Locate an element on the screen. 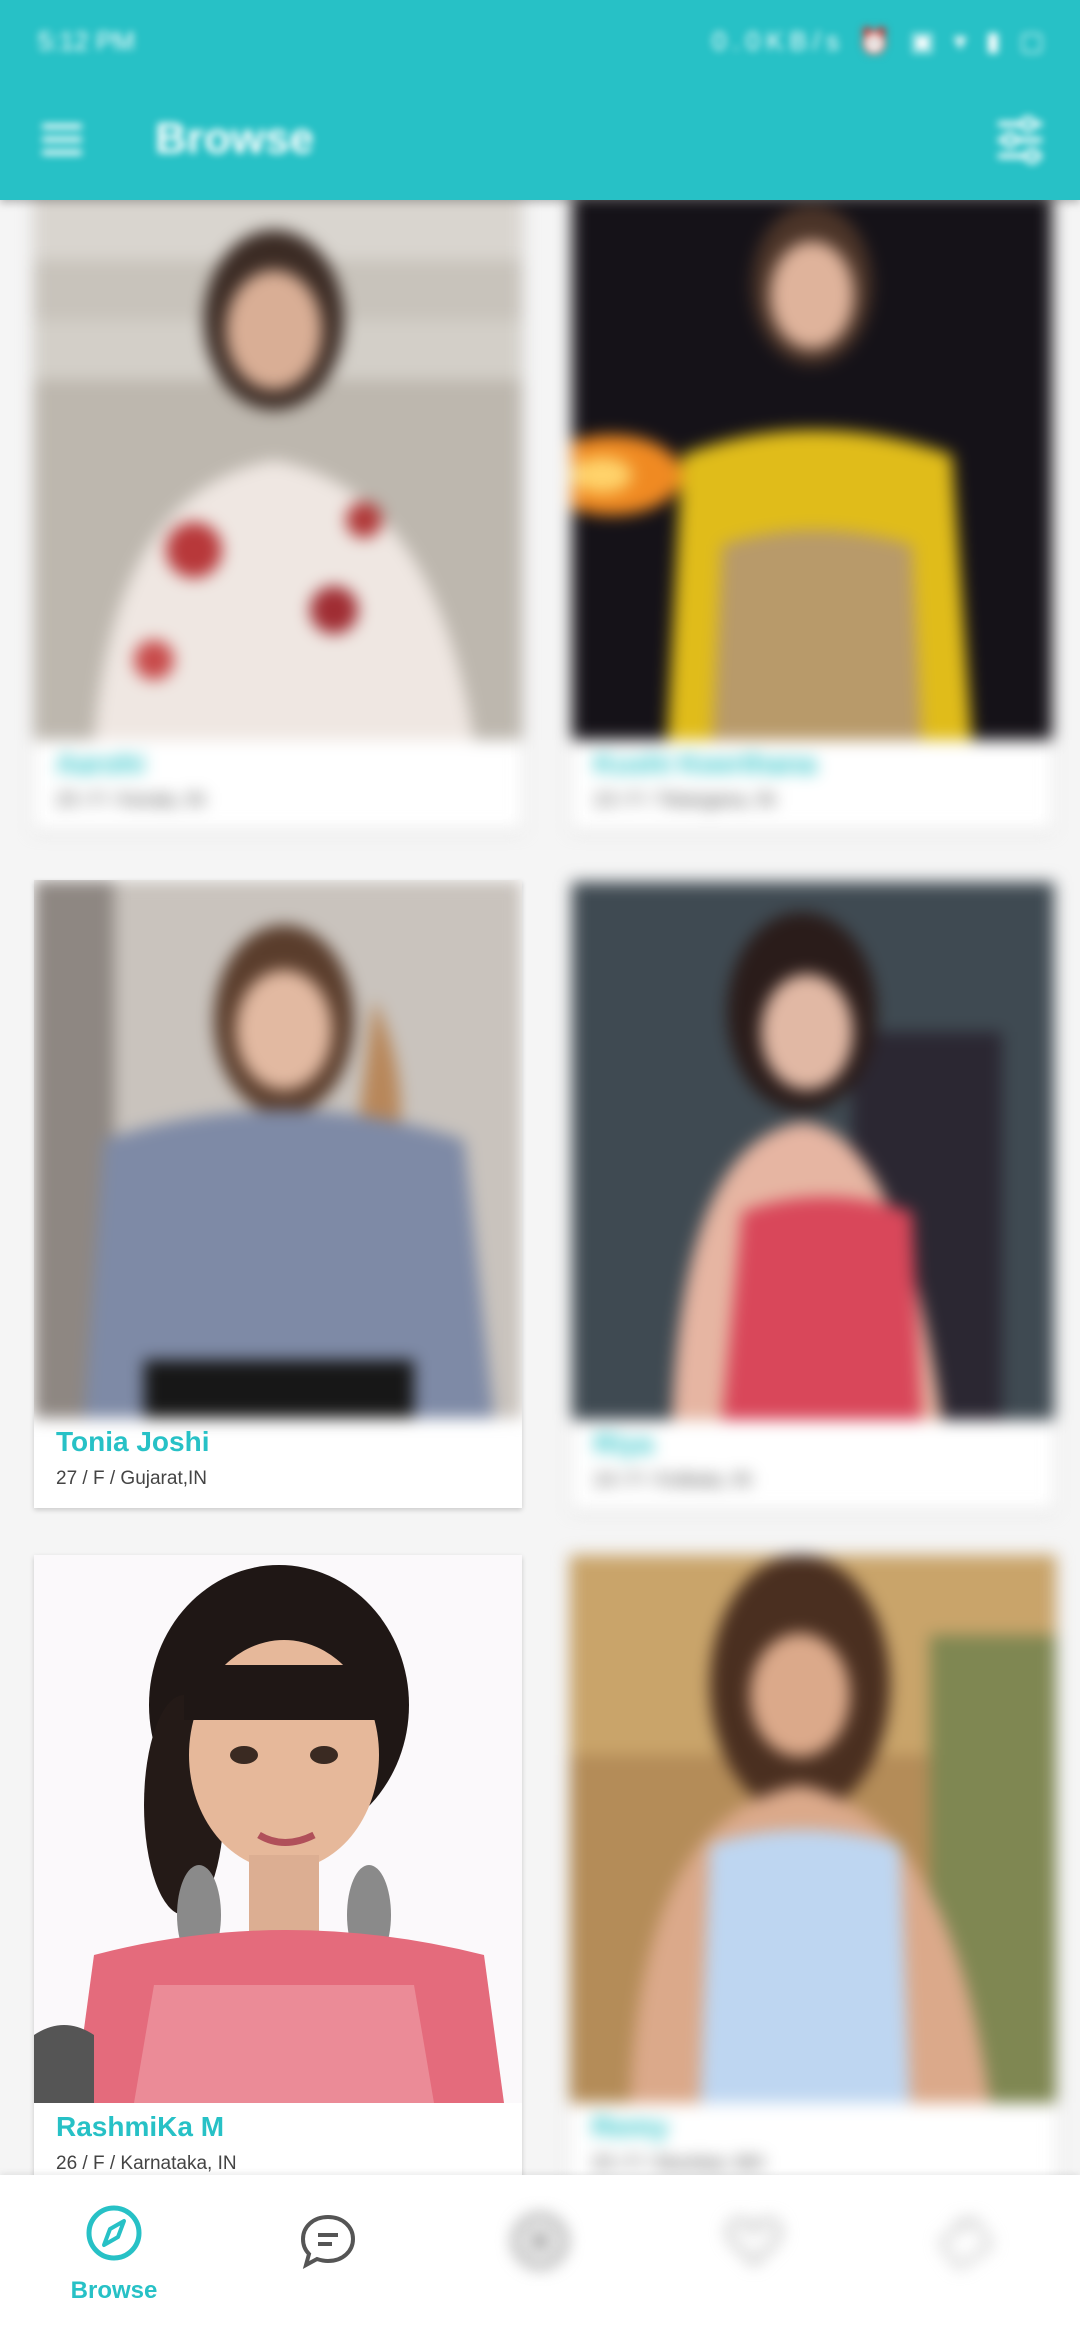  nav-record is located at coordinates (540, 2257).